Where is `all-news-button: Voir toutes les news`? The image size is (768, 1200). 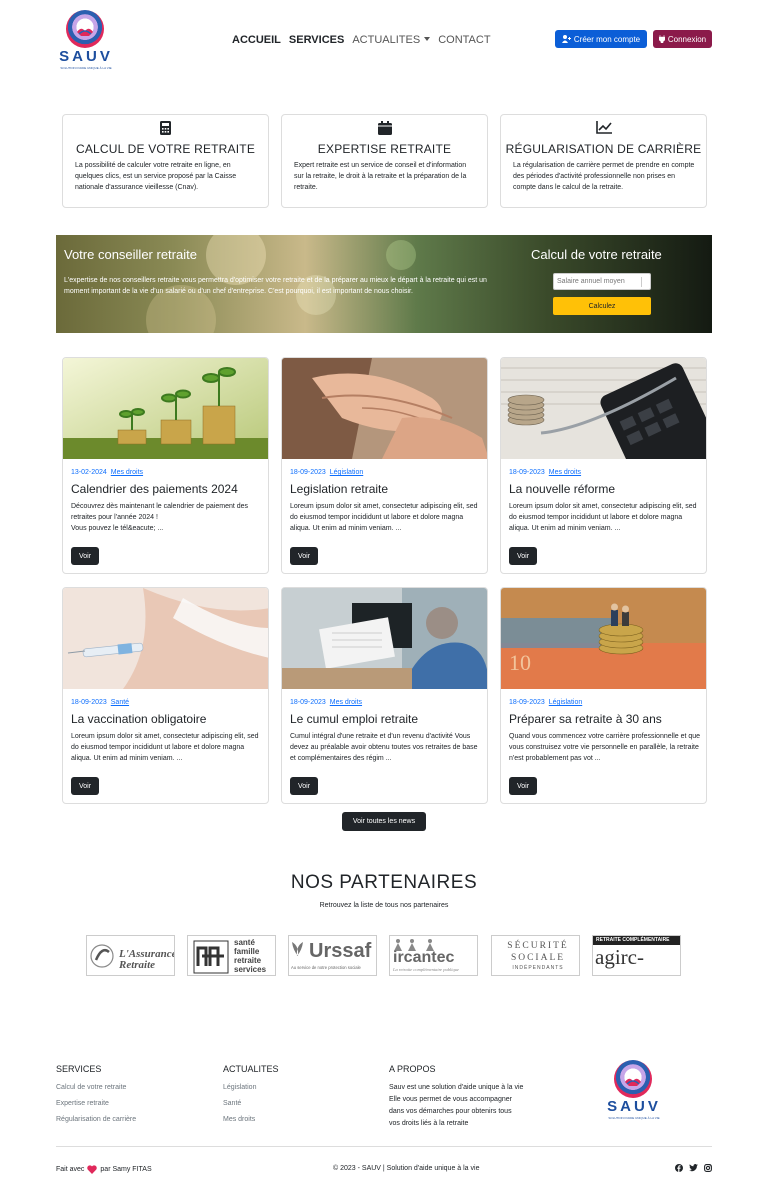 all-news-button: Voir toutes les news is located at coordinates (384, 821).